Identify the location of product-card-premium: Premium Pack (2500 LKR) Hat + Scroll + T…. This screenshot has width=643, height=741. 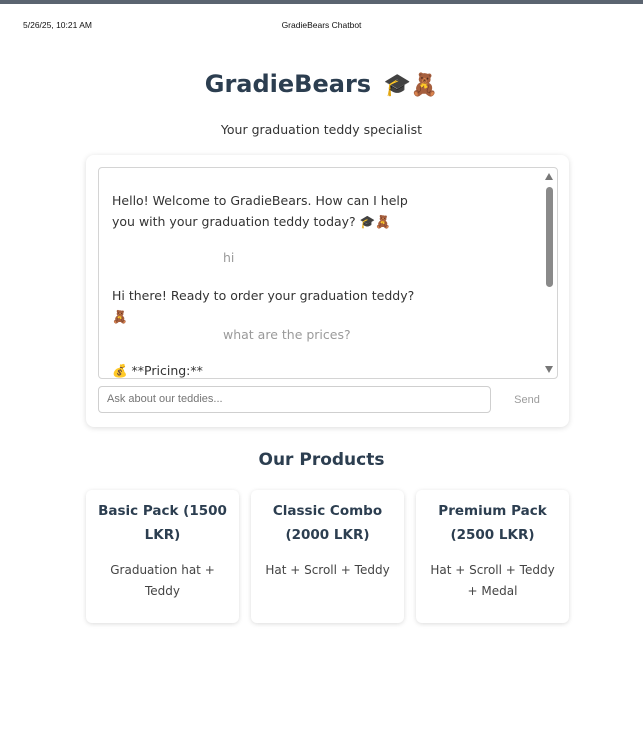
(492, 556).